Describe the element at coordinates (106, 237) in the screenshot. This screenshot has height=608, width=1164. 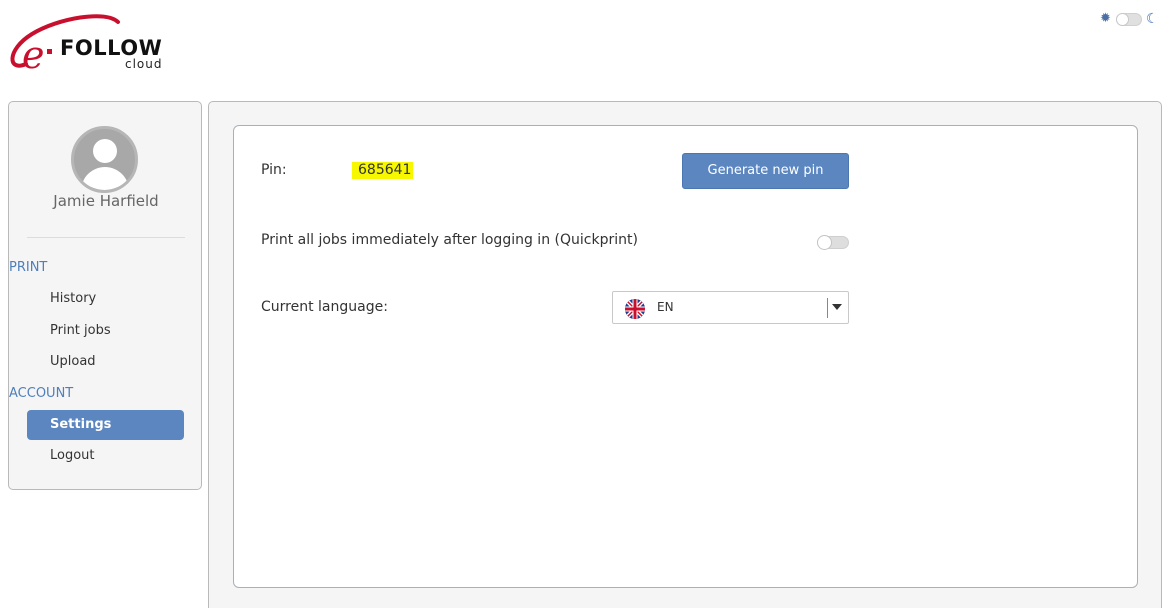
I see `sidebar-divider` at that location.